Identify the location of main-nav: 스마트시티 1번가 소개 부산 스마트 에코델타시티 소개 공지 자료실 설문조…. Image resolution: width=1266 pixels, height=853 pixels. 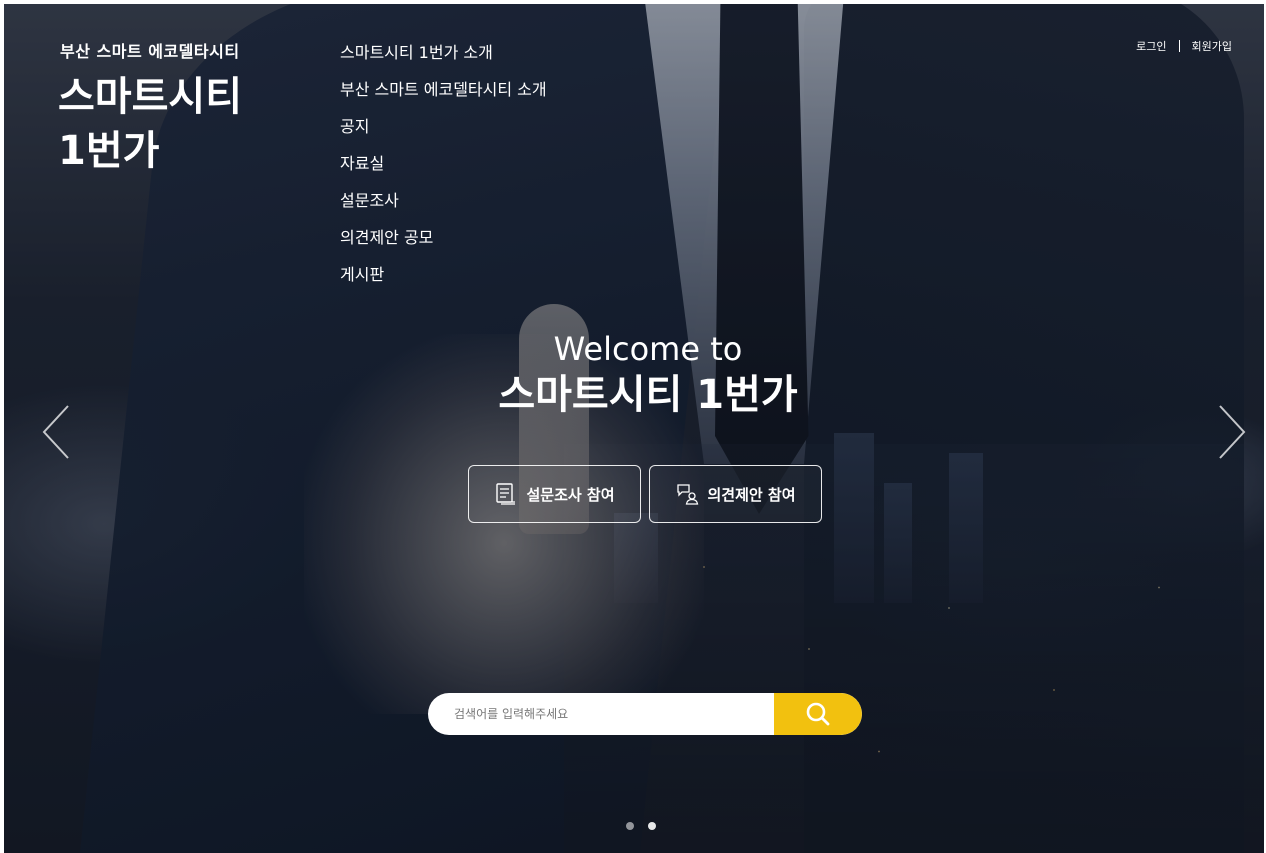
(443, 163).